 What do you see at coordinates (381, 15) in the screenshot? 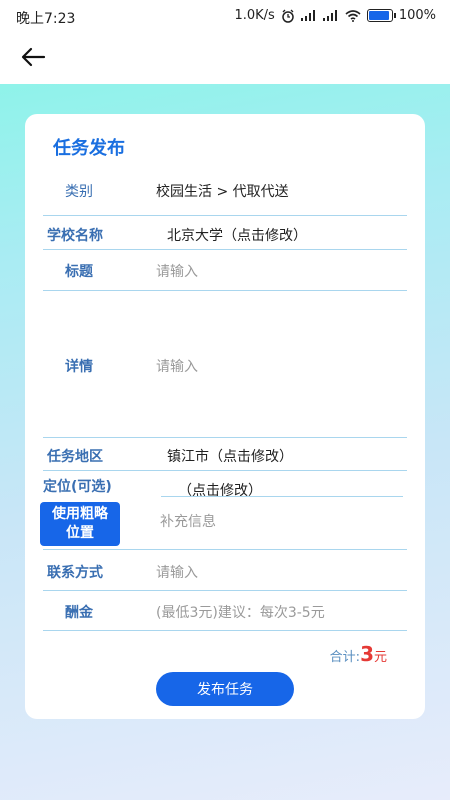
I see `battery-icon` at bounding box center [381, 15].